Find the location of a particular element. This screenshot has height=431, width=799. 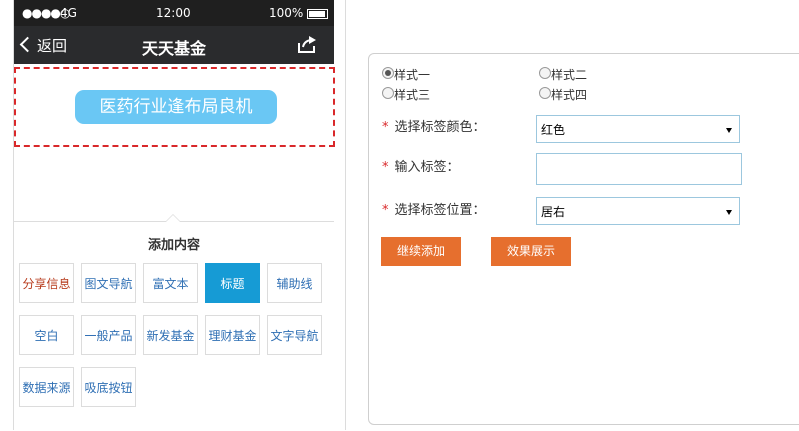

position-select-value: 居右 is located at coordinates (553, 212).